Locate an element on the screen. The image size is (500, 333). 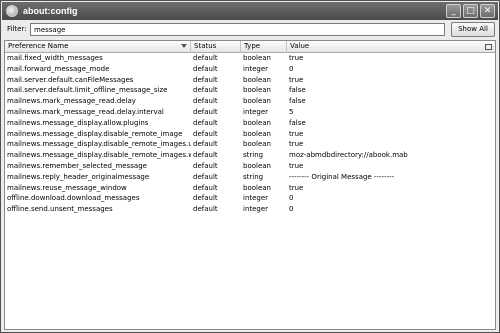
app-globe-icon is located at coordinates (12, 11).